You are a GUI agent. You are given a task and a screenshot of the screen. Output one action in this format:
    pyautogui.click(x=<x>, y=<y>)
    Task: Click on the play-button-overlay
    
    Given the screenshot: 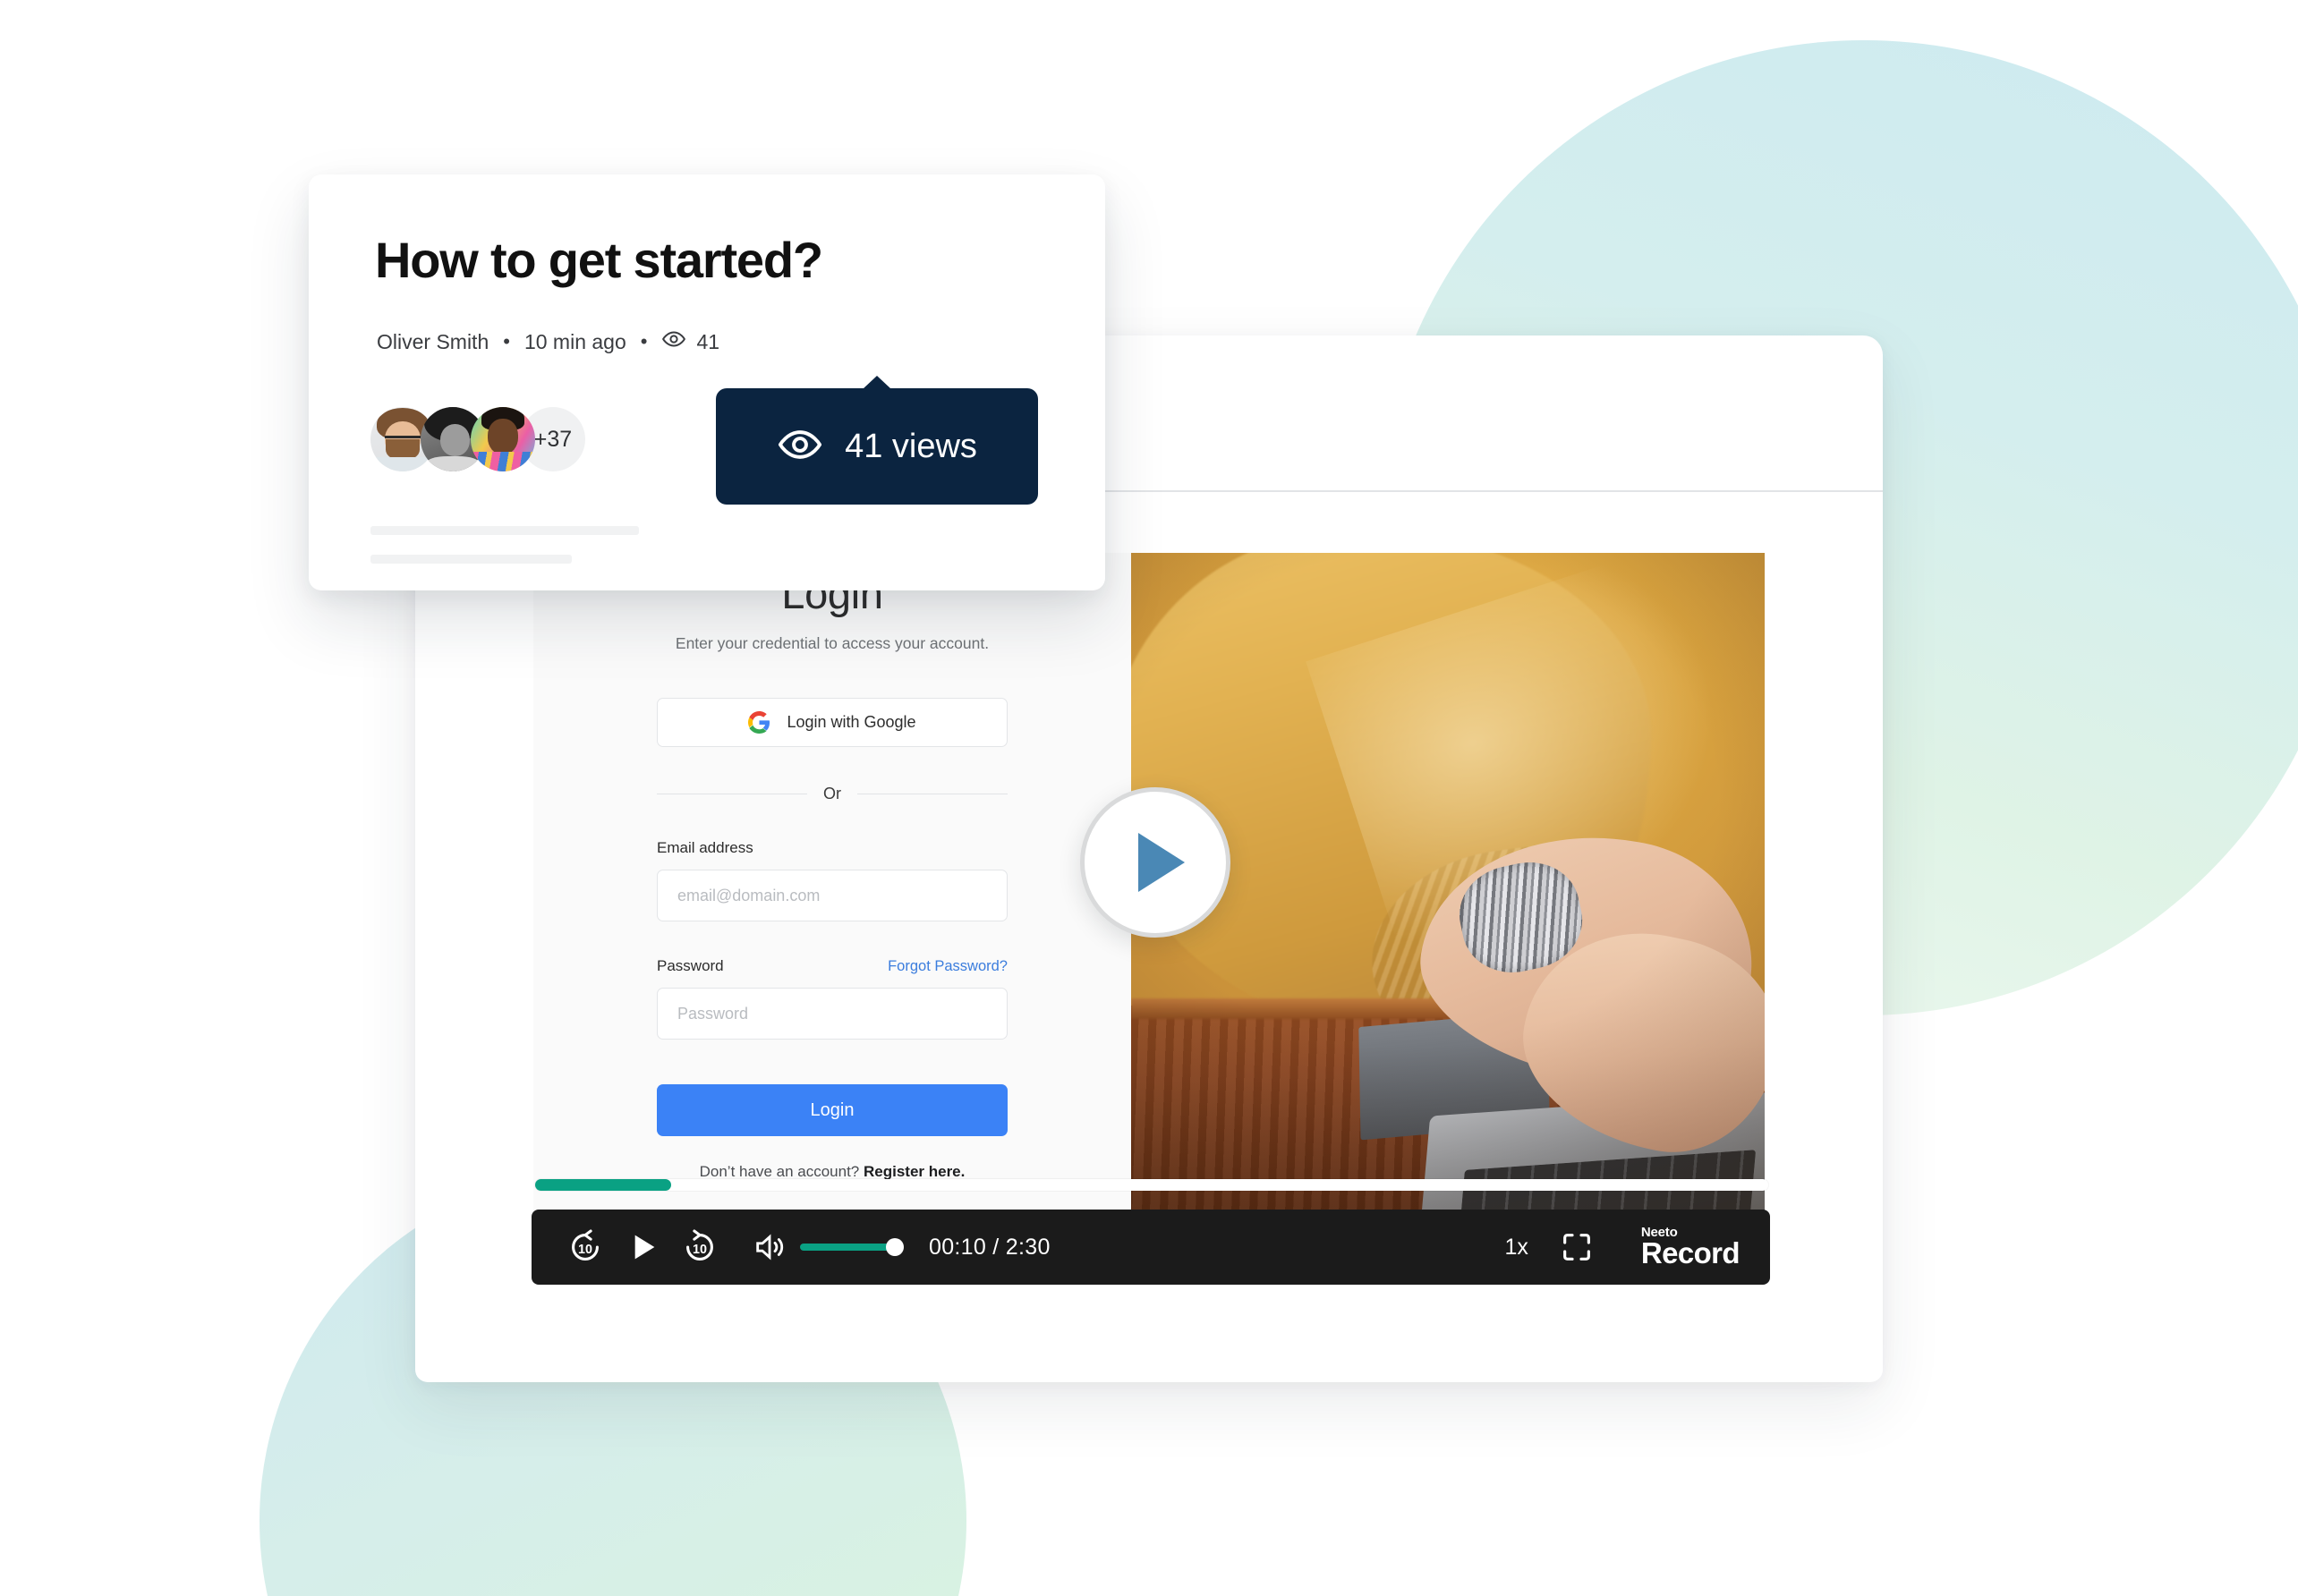 What is the action you would take?
    pyautogui.click(x=1155, y=863)
    